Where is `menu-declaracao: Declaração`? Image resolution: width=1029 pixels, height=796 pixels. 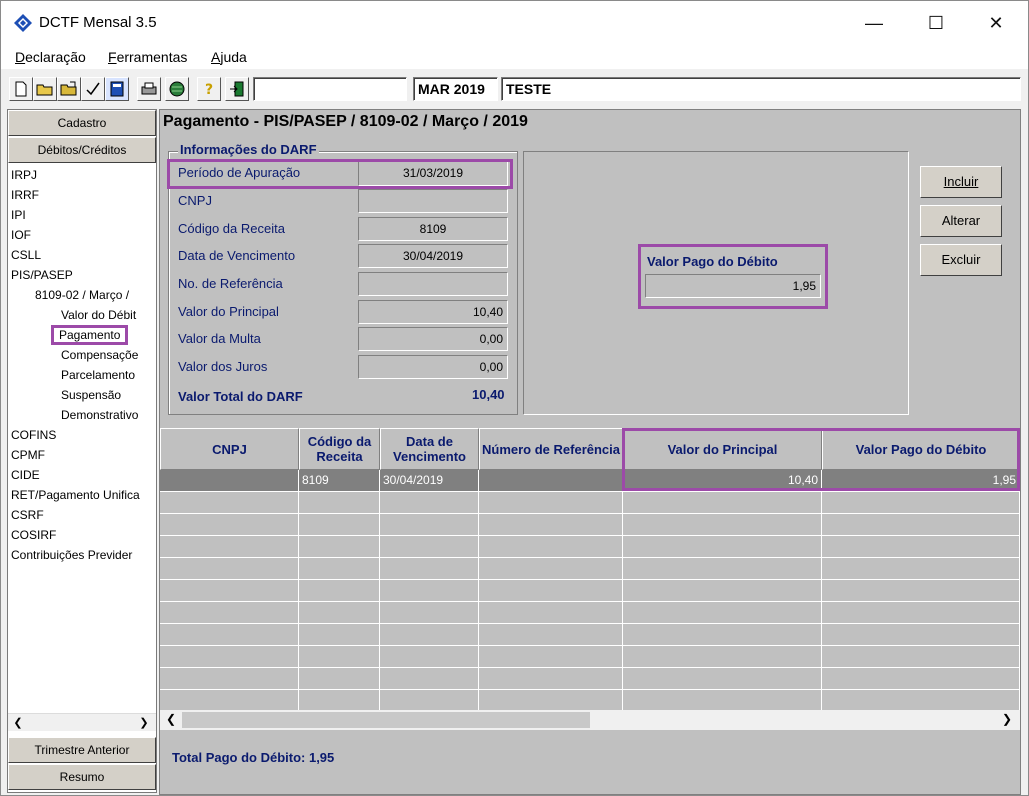 menu-declaracao: Declaração is located at coordinates (50, 57).